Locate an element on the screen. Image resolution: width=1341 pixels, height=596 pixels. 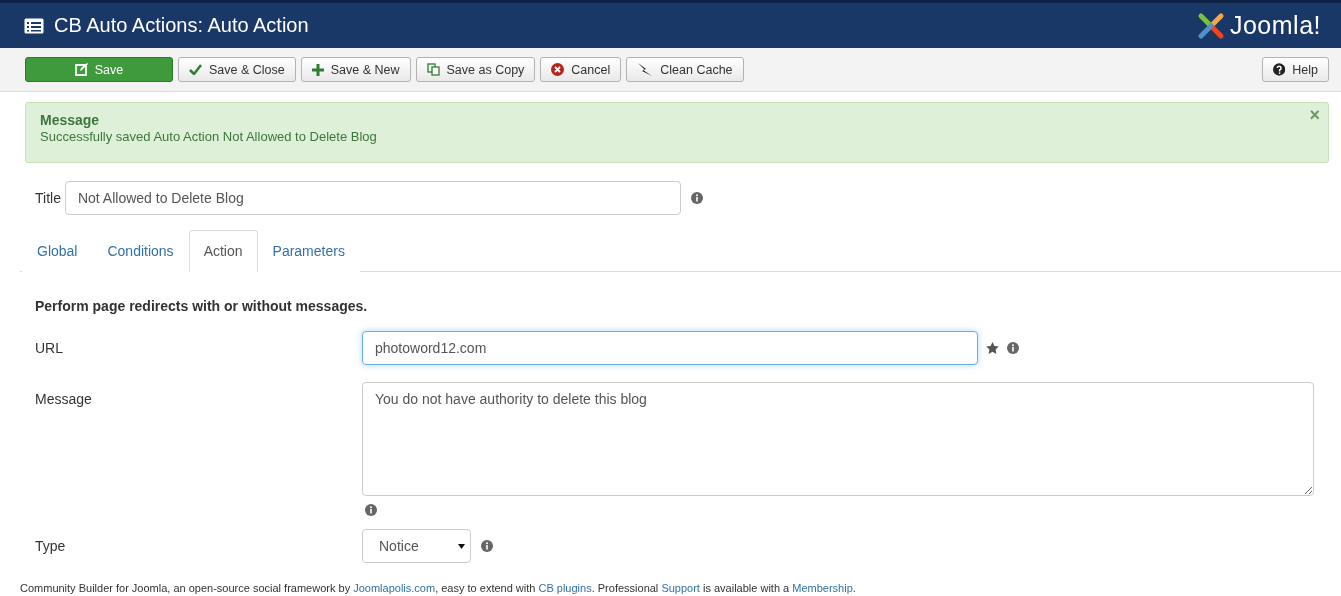
url-input: photoword12.com is located at coordinates (670, 348).